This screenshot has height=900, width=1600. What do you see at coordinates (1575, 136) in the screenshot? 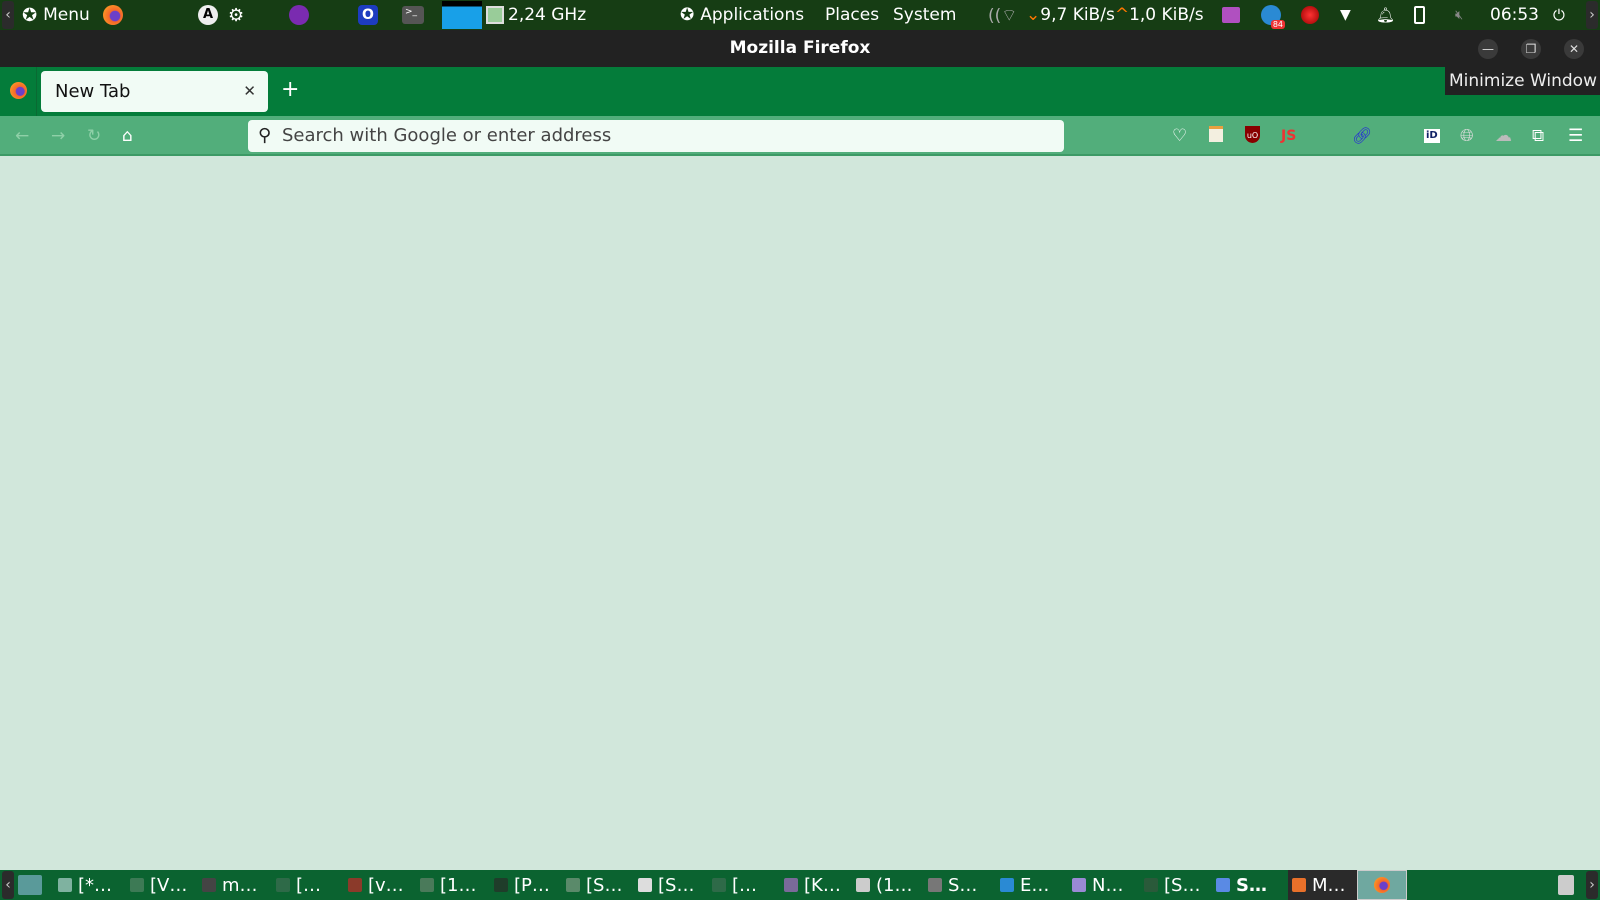
I see `menu-hamburger-button: ☰` at bounding box center [1575, 136].